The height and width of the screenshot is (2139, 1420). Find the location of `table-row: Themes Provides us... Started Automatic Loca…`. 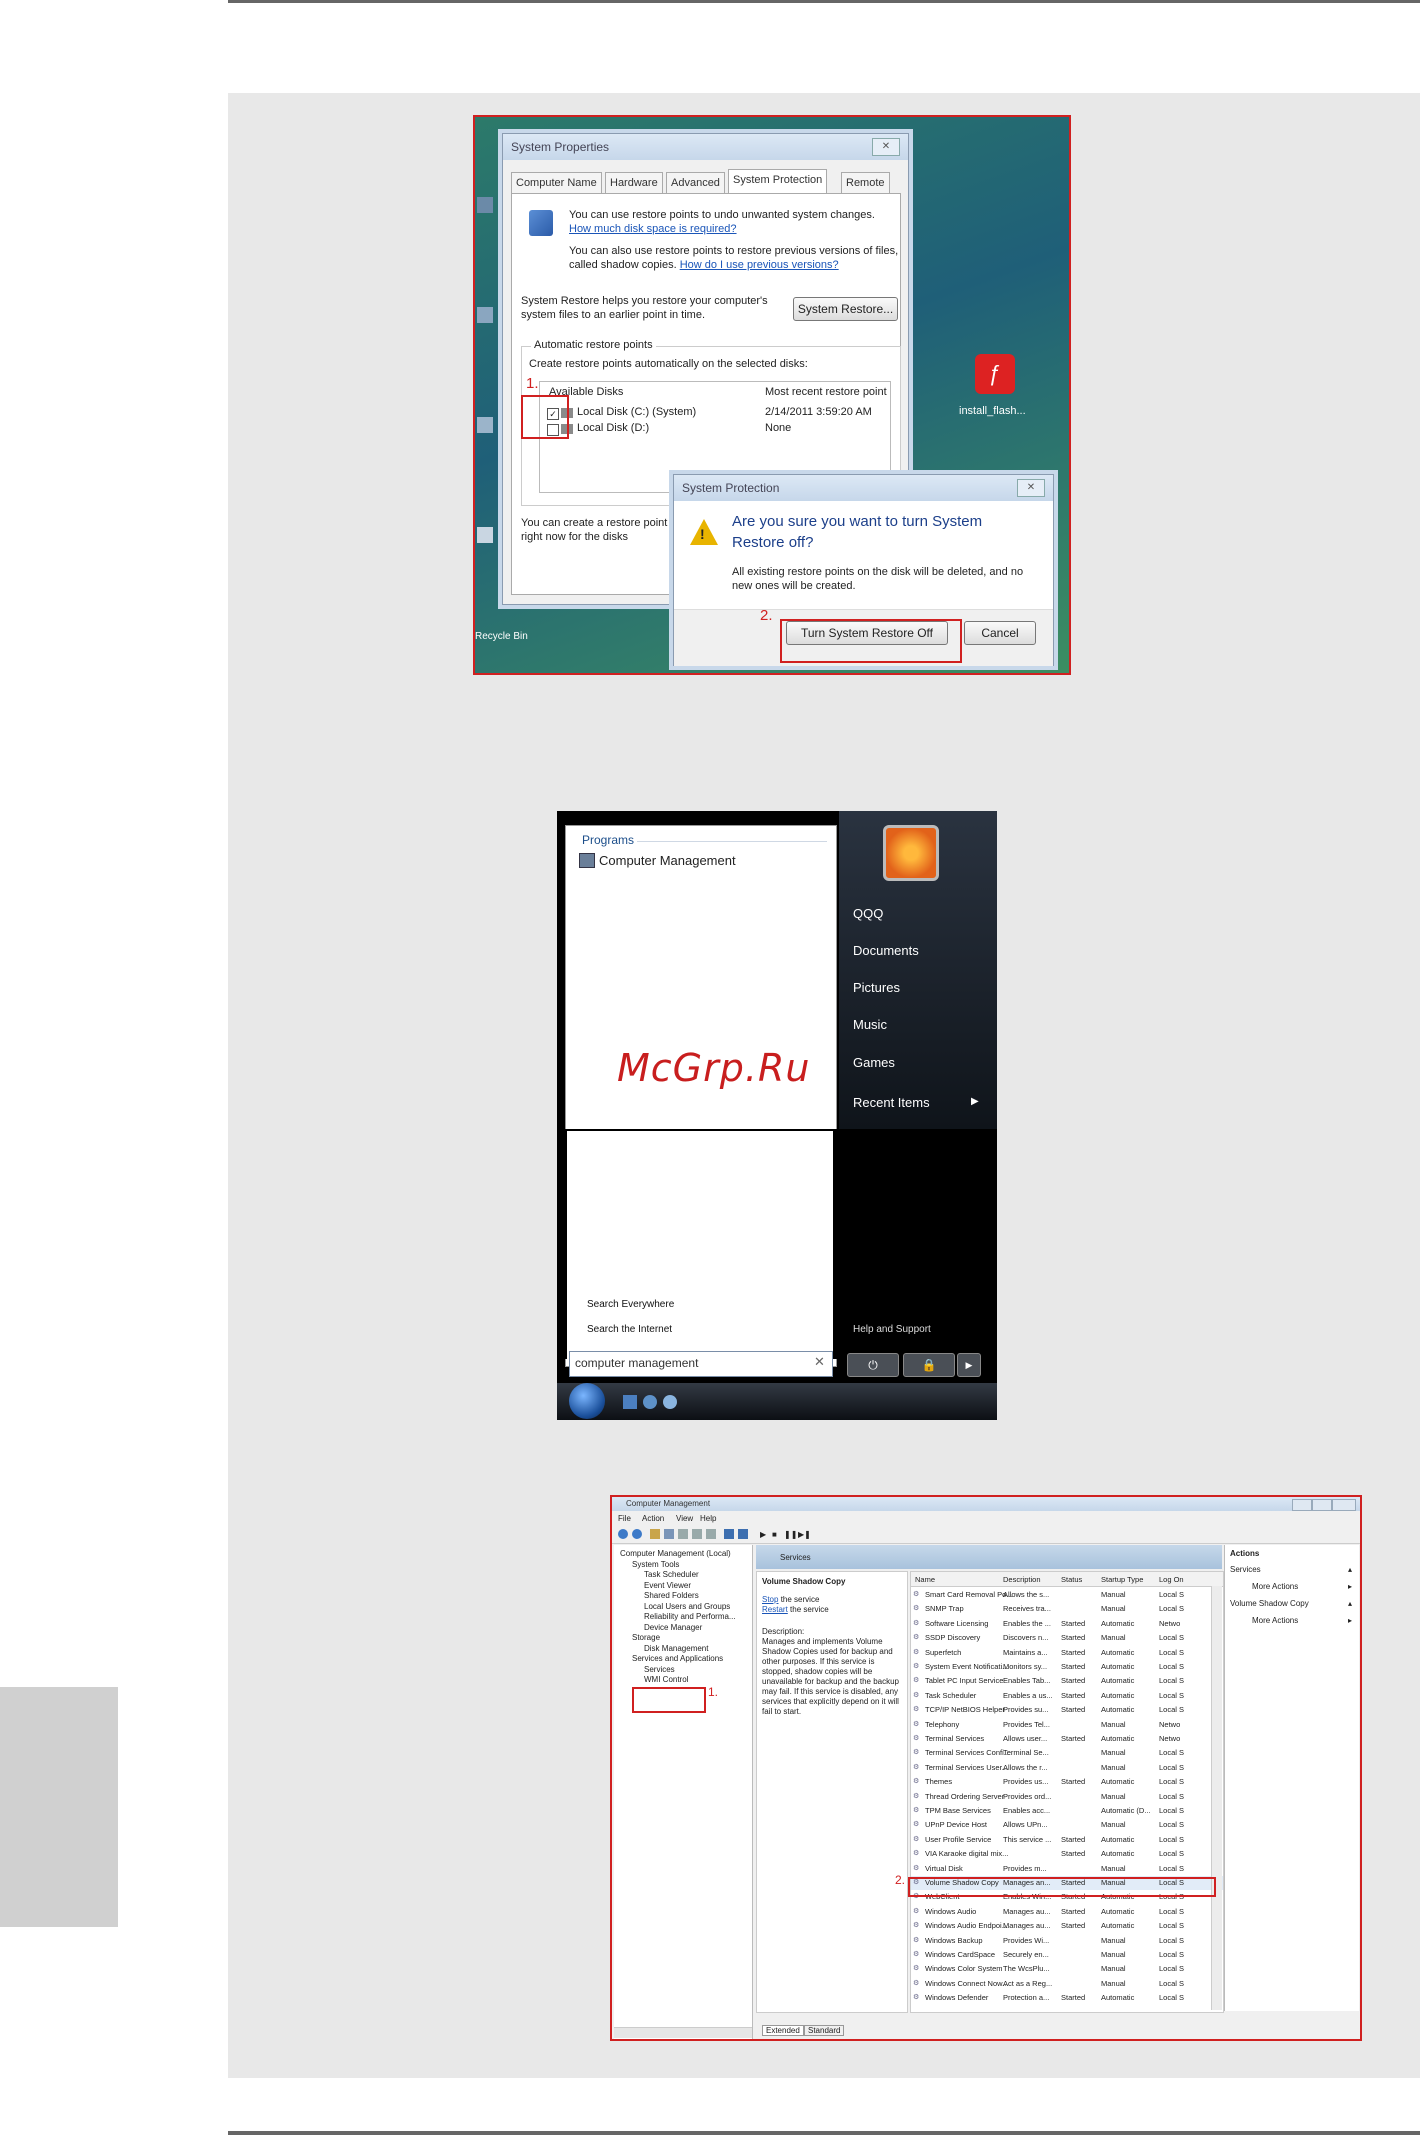

table-row: Themes Provides us... Started Automatic Loca… is located at coordinates (1067, 1782).